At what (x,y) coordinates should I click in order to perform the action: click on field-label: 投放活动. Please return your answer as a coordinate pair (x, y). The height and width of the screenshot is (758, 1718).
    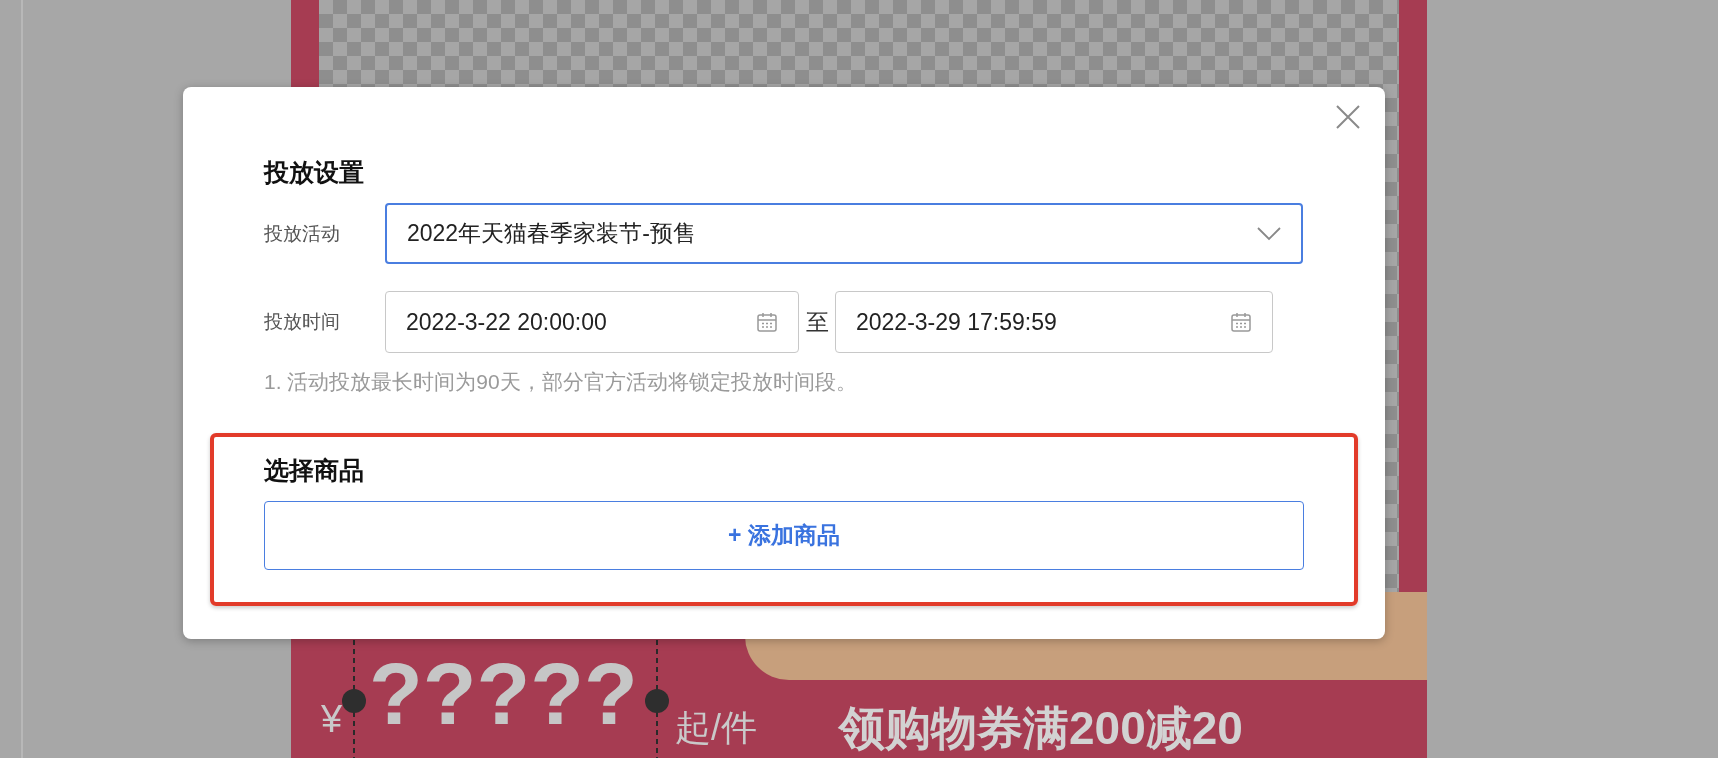
    Looking at the image, I should click on (302, 233).